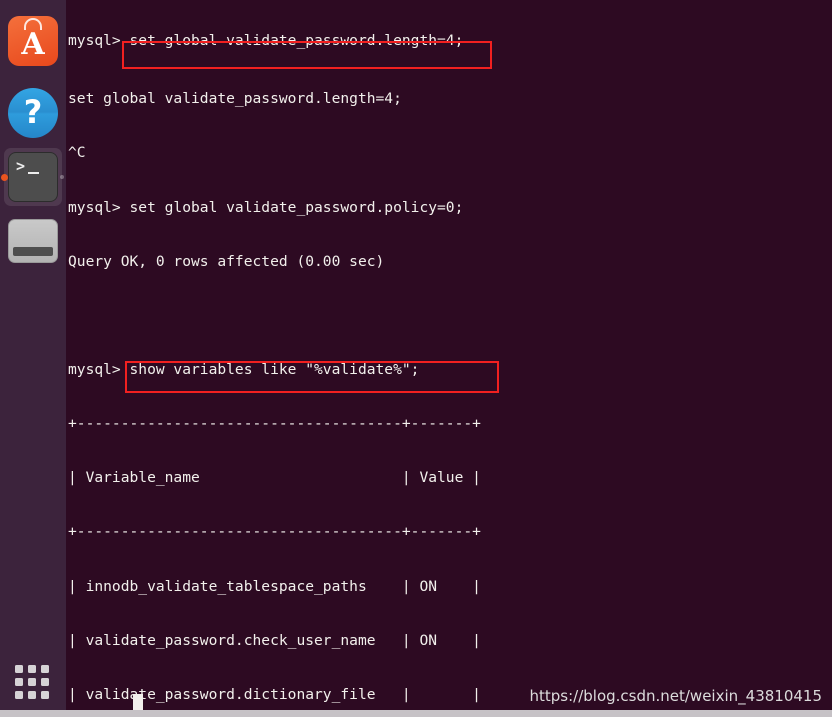 The width and height of the screenshot is (832, 717). I want to click on terminal-line: mysql> show variables like "%validate%";, so click(244, 369).